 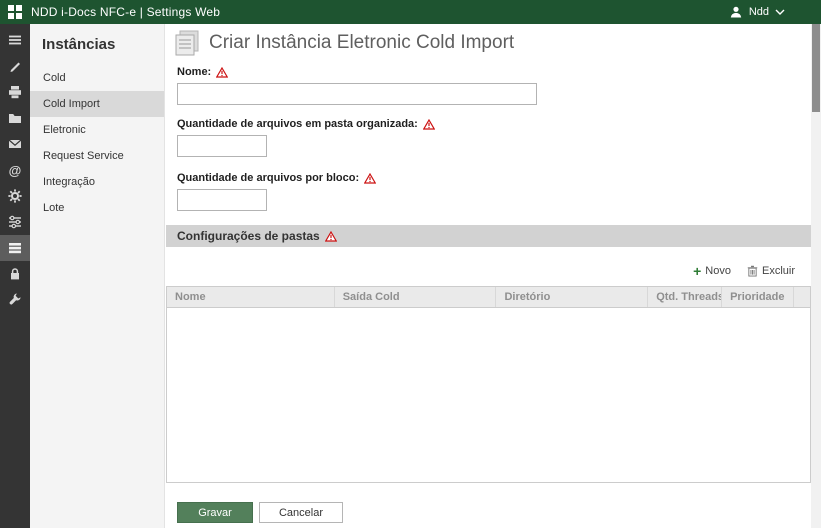 I want to click on user-icon, so click(x=736, y=12).